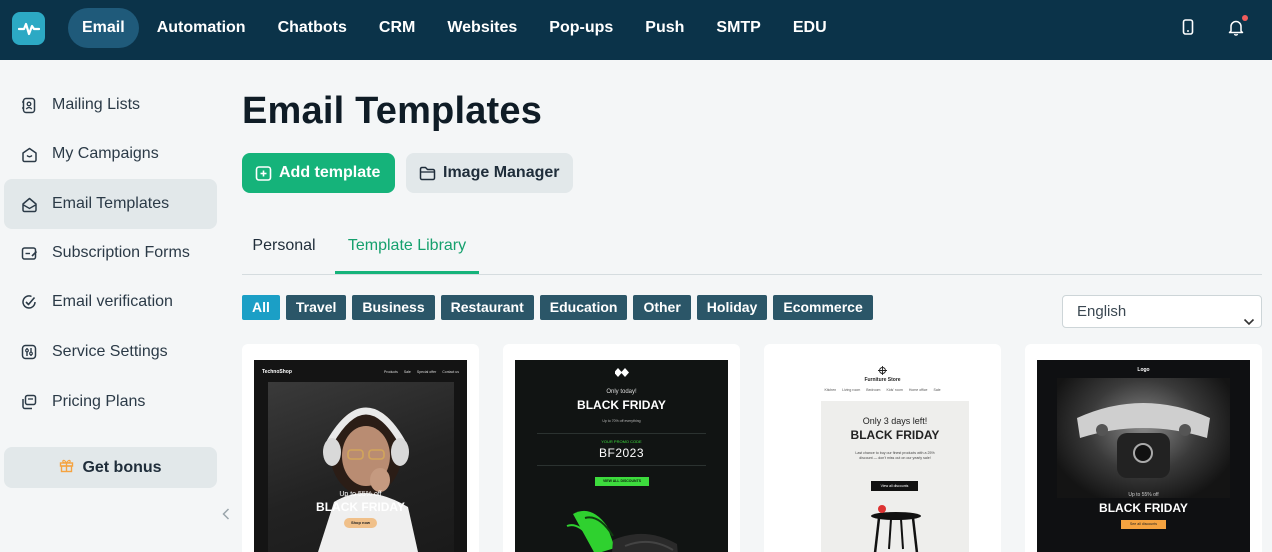 The width and height of the screenshot is (1272, 552). I want to click on template-promo-label: YOUR PROMO CODE, so click(621, 441).